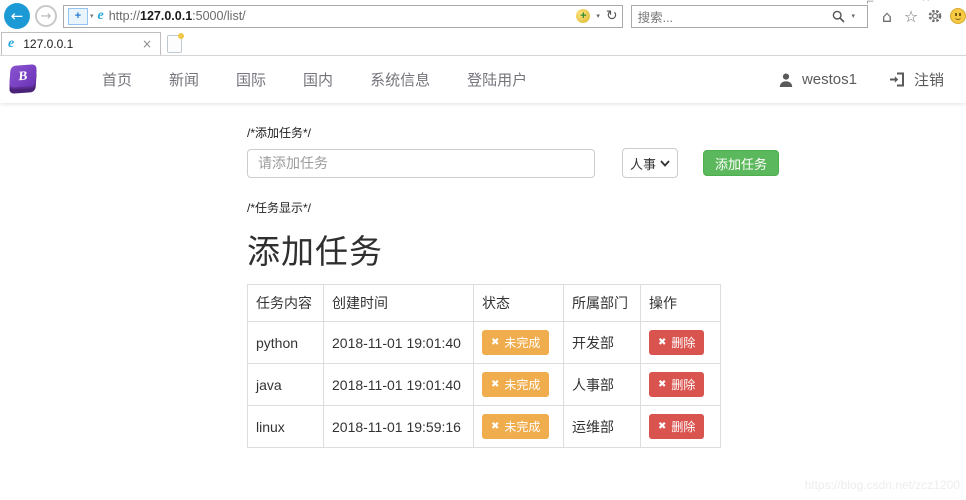  Describe the element at coordinates (935, 16) in the screenshot. I see `settings-gear-icon` at that location.